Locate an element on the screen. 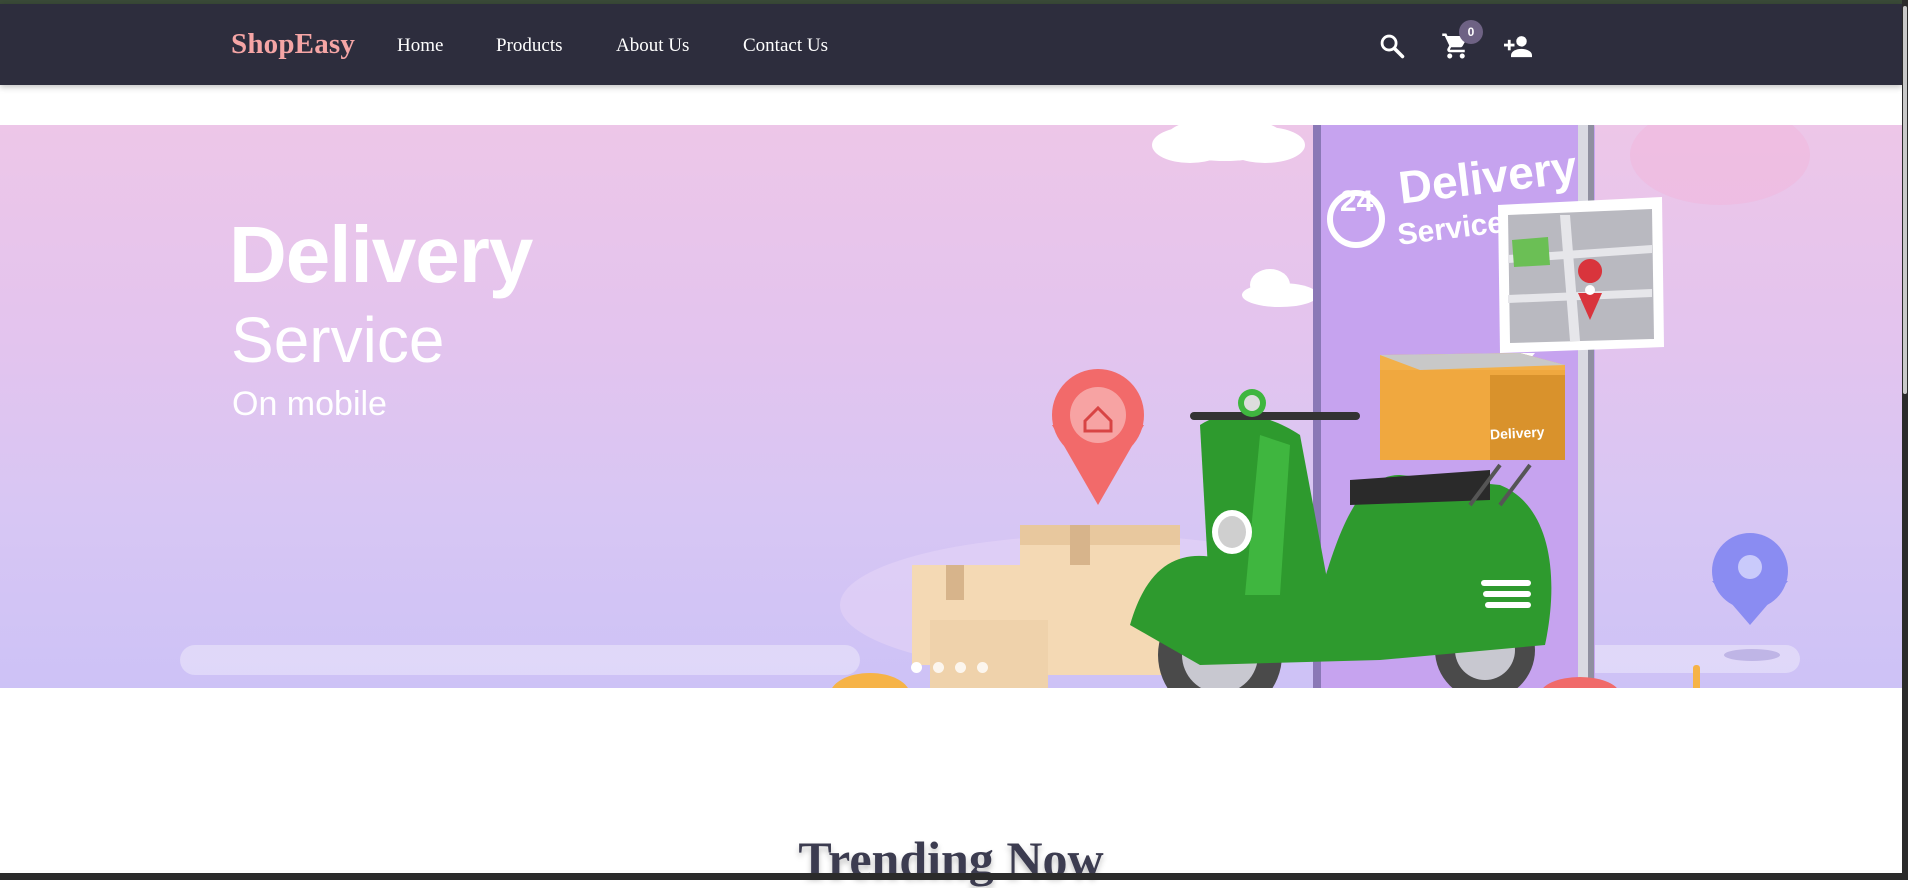 Image resolution: width=1908 pixels, height=888 pixels. nav-home-link: Home is located at coordinates (420, 46).